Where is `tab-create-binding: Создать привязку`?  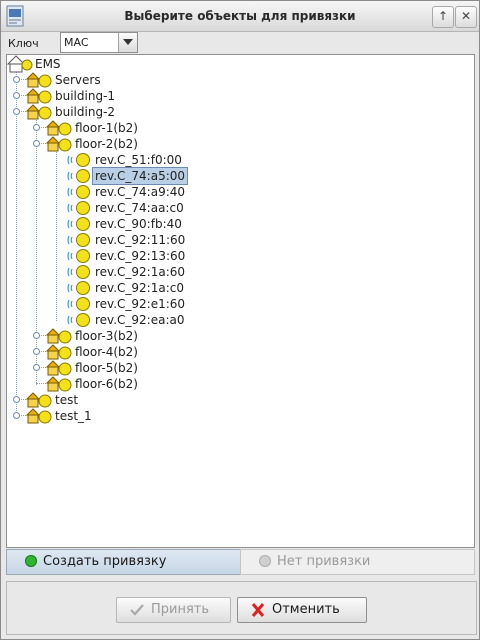
tab-create-binding: Создать привязку is located at coordinates (123, 562).